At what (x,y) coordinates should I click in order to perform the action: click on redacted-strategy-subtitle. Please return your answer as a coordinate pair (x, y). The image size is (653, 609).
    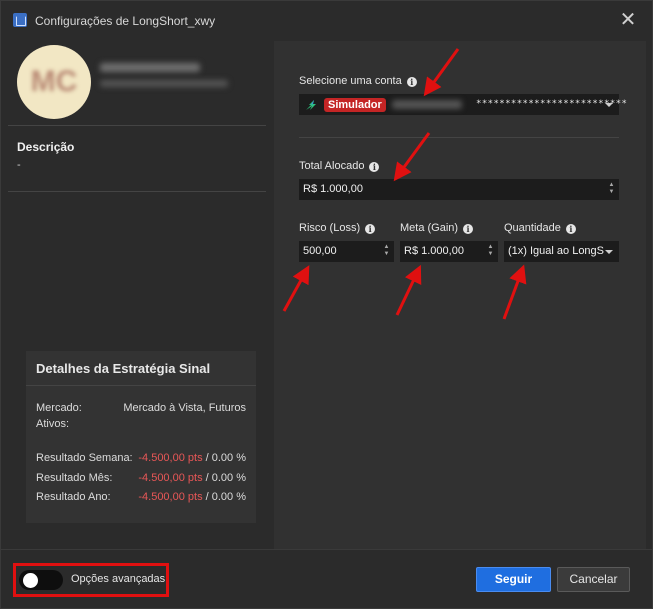
    Looking at the image, I should click on (164, 83).